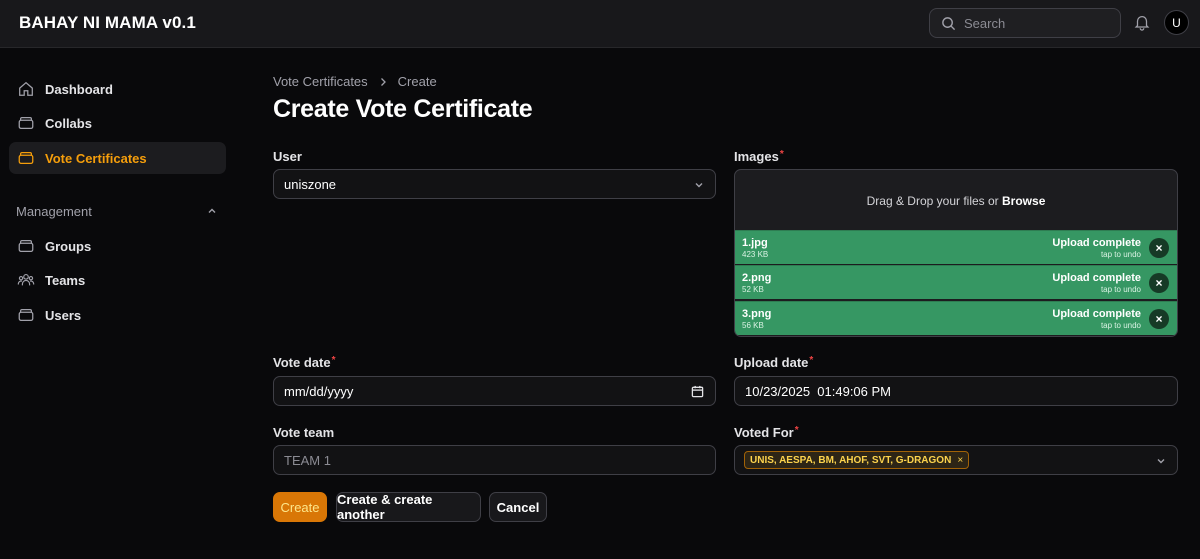 The height and width of the screenshot is (559, 1200). Describe the element at coordinates (960, 460) in the screenshot. I see `tag-remove-button: ×` at that location.